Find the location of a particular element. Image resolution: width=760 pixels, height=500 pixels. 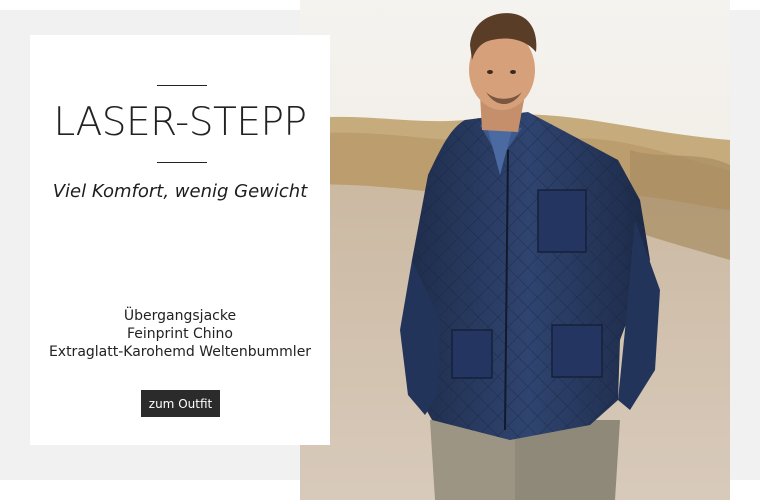

outfit-button: zum Outfit is located at coordinates (180, 403).